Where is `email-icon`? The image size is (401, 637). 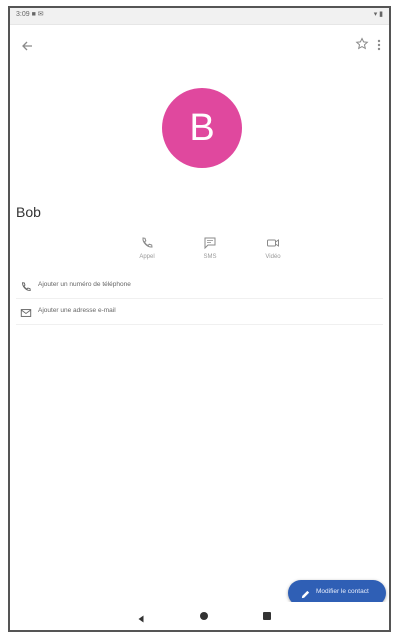 email-icon is located at coordinates (26, 312).